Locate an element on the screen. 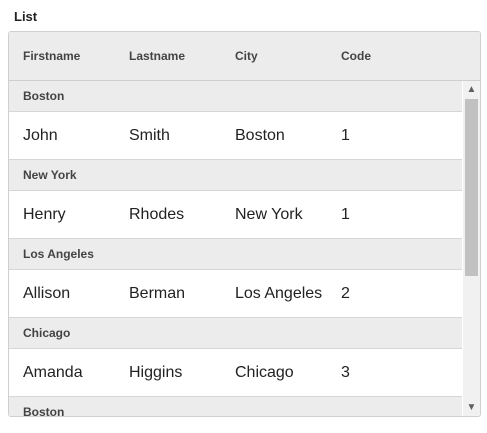 This screenshot has width=487, height=433. vertical-scrollbar: ▲ ▼ is located at coordinates (471, 248).